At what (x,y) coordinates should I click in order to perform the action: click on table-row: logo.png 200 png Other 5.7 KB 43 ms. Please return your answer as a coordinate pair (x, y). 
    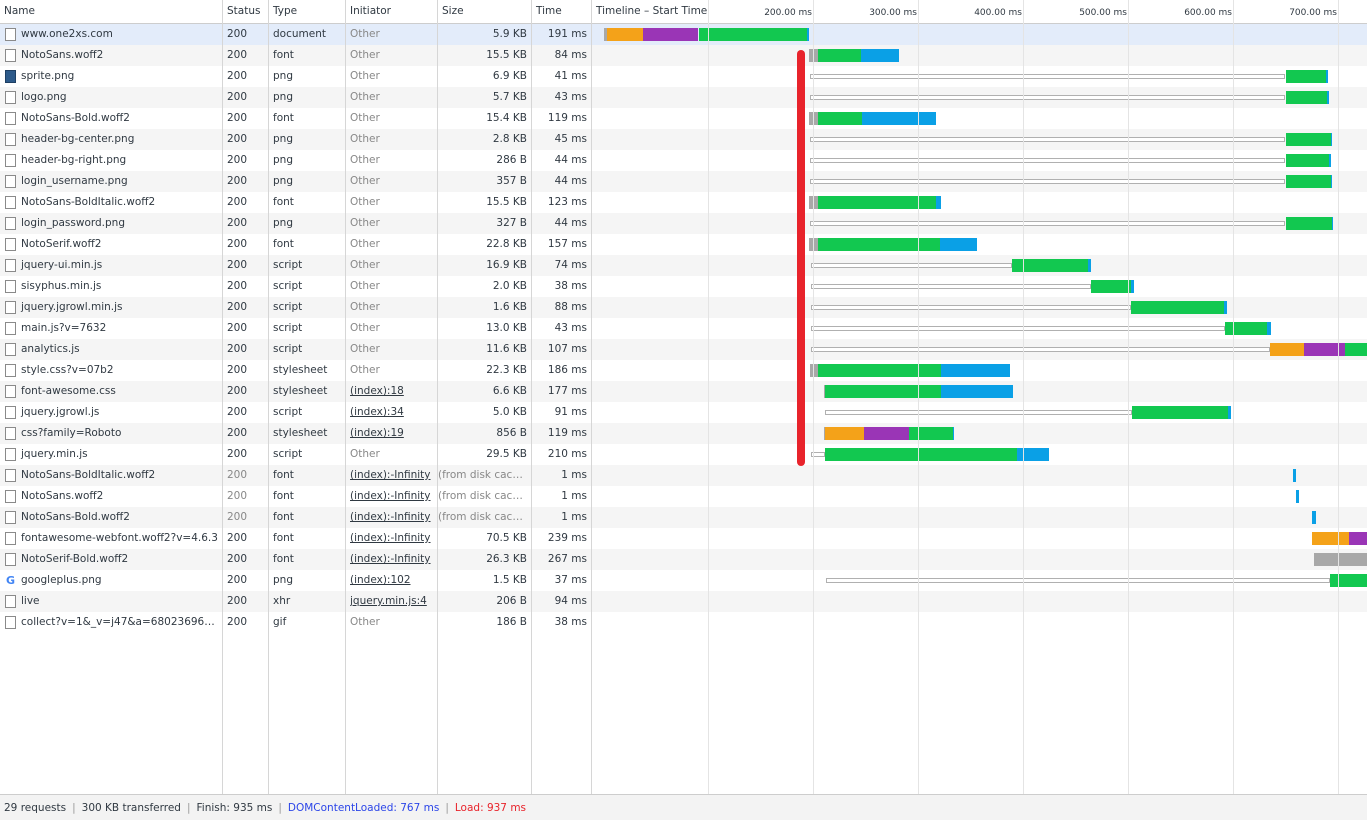
    Looking at the image, I should click on (683, 97).